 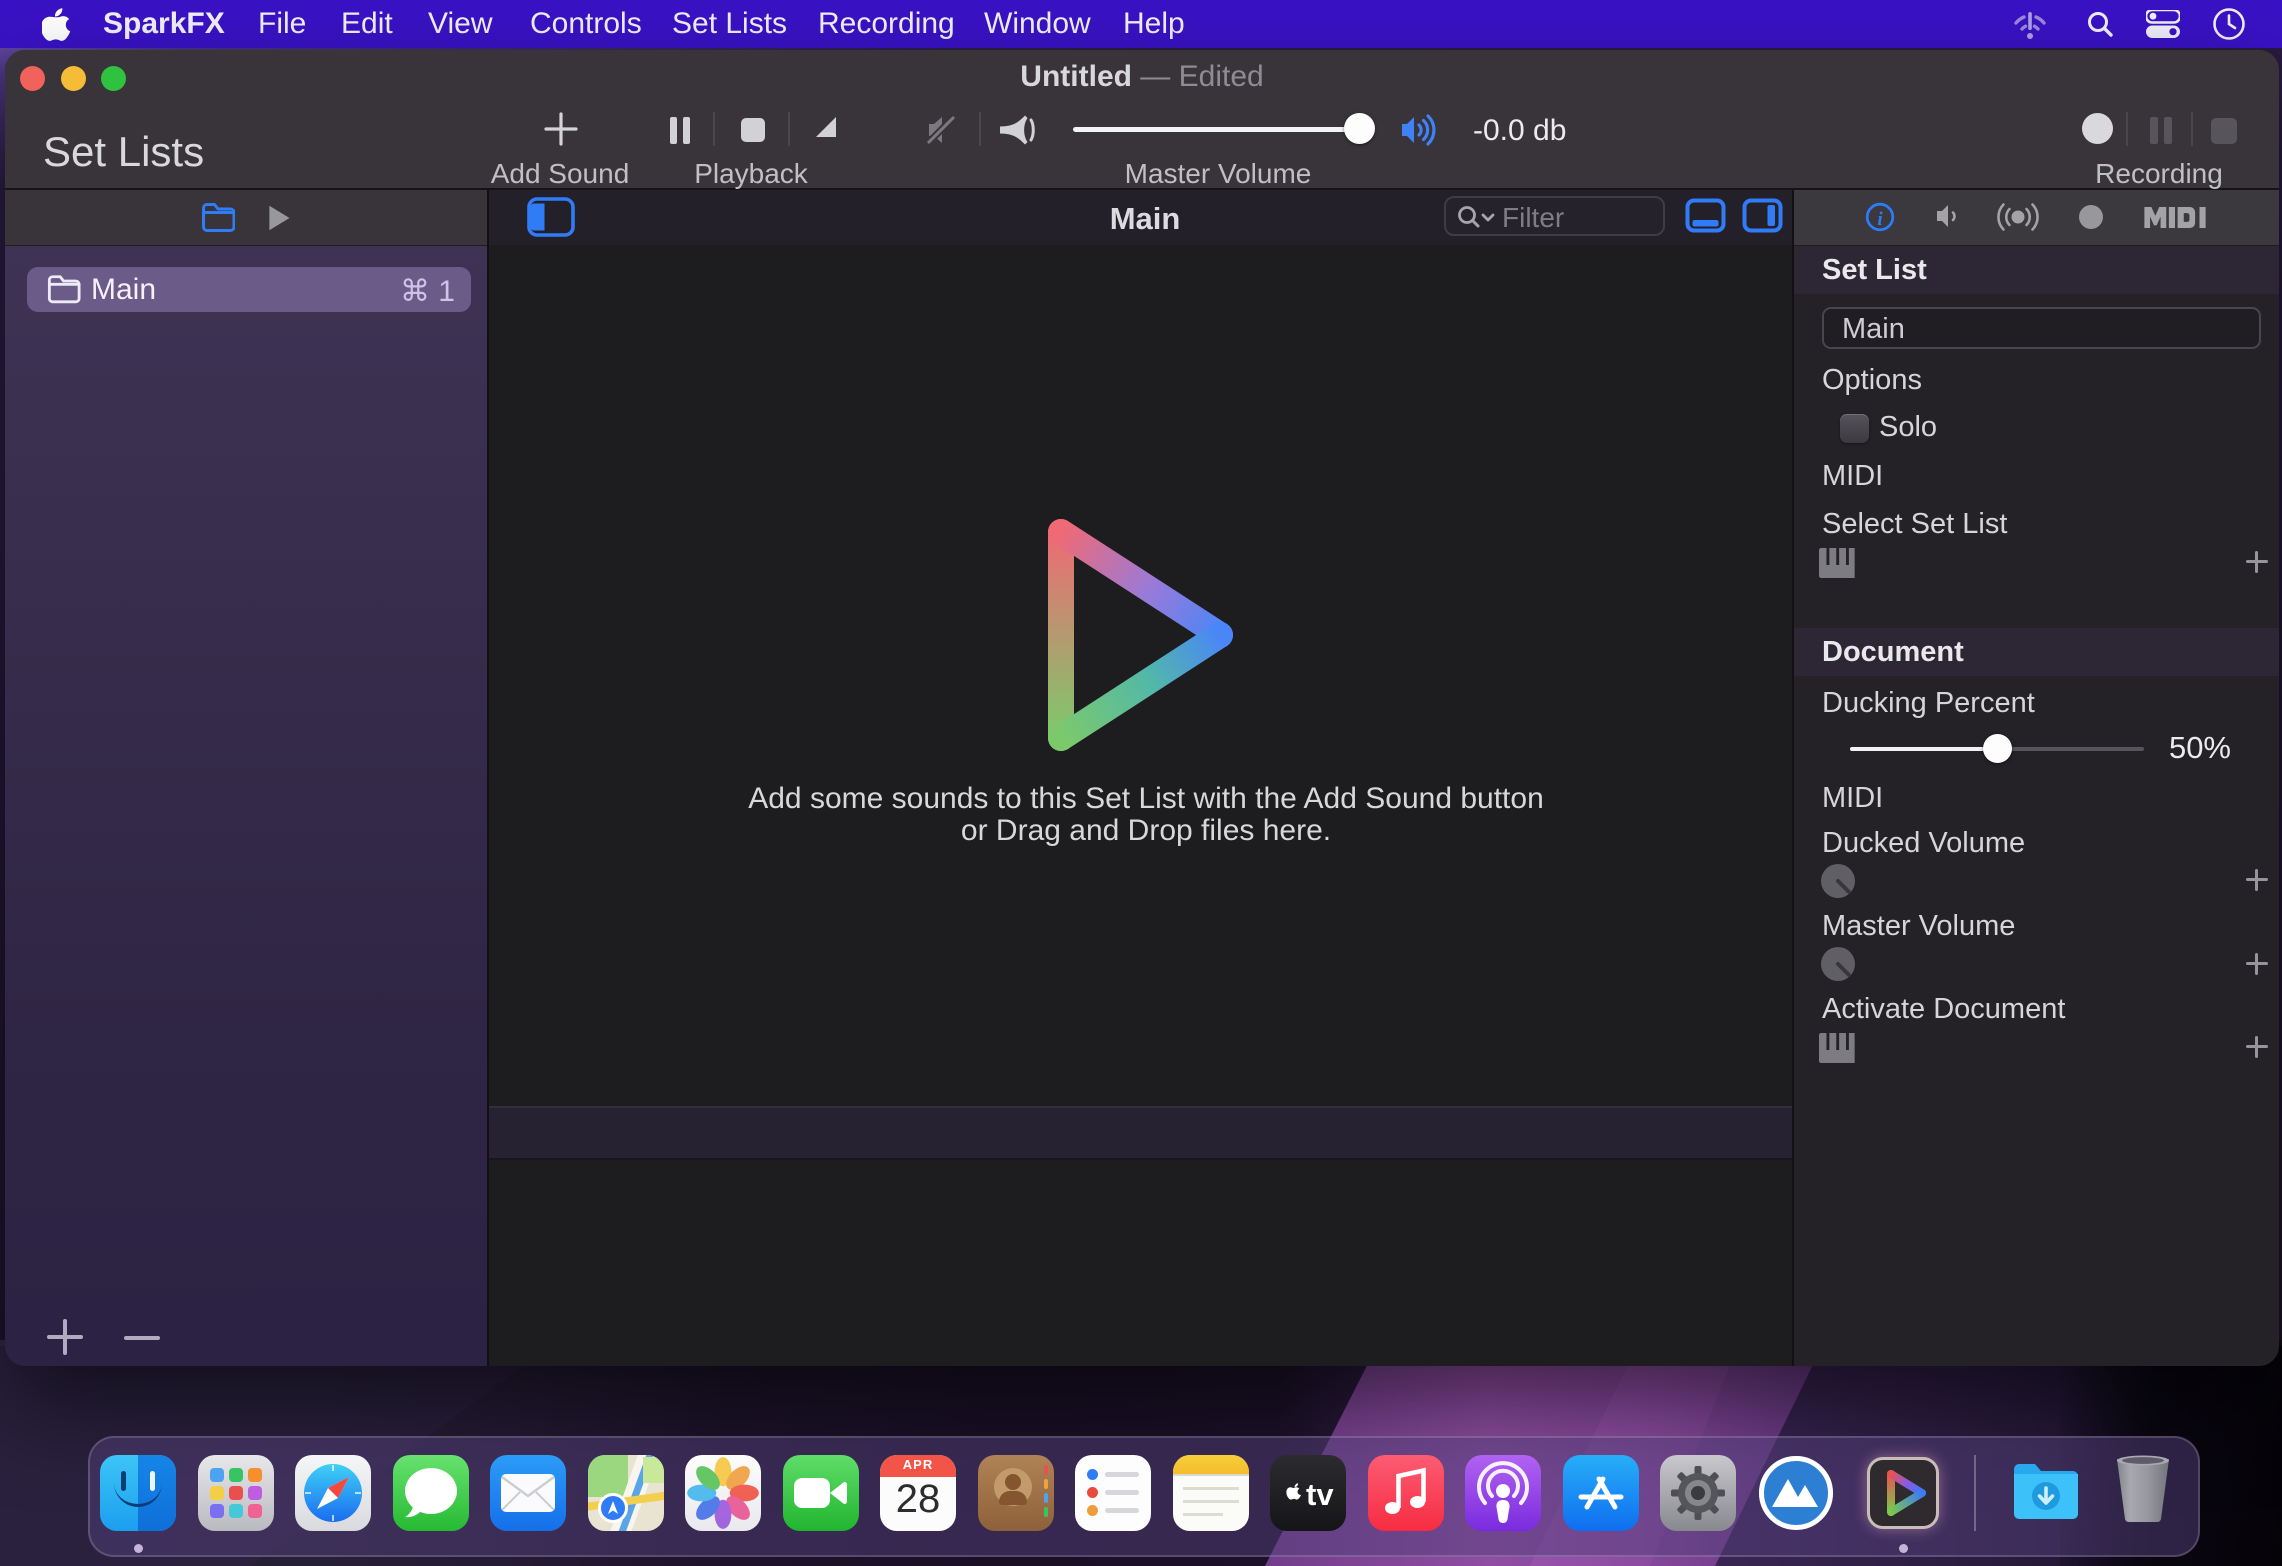 I want to click on svg-text: i, so click(x=1880, y=219).